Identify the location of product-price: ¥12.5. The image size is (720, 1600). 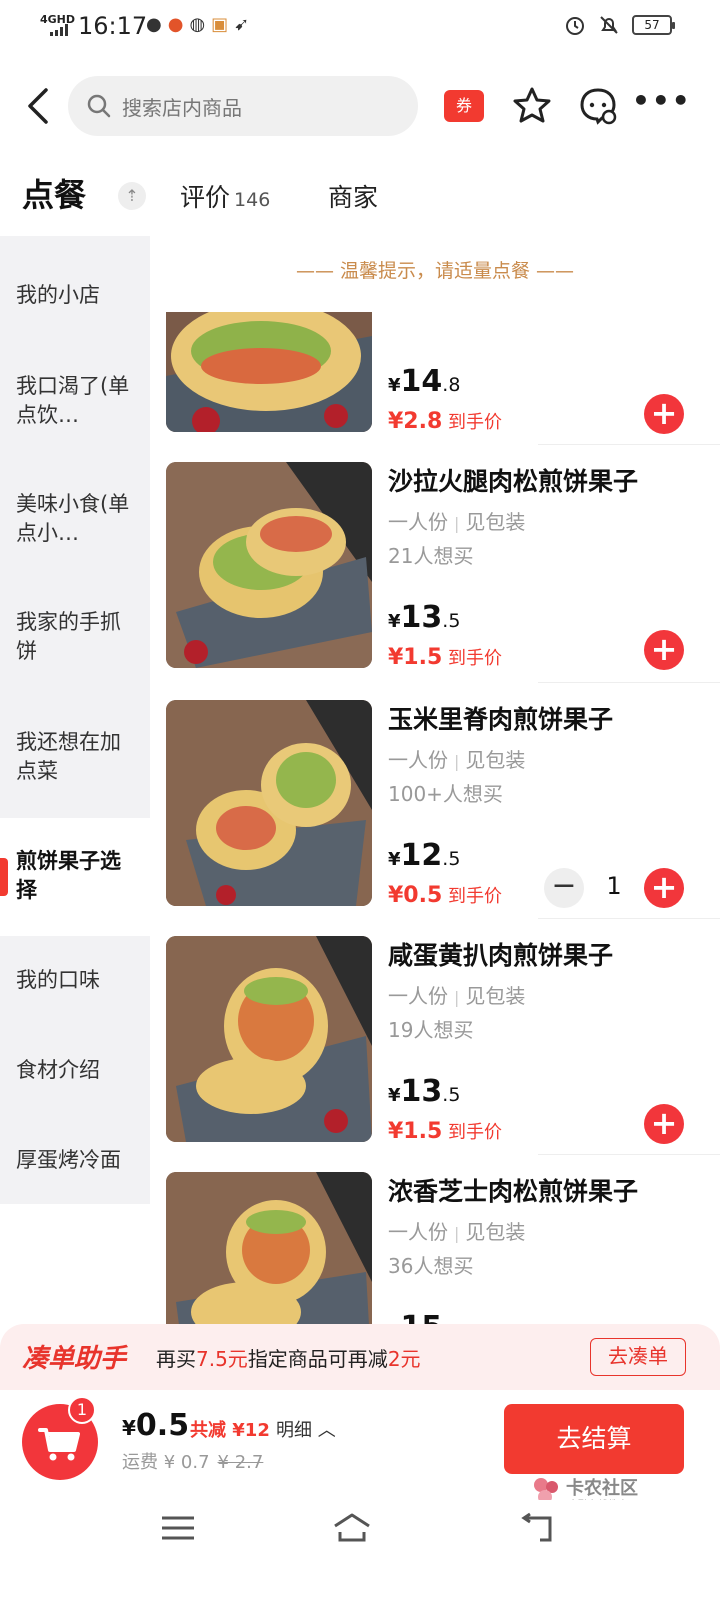
(424, 855).